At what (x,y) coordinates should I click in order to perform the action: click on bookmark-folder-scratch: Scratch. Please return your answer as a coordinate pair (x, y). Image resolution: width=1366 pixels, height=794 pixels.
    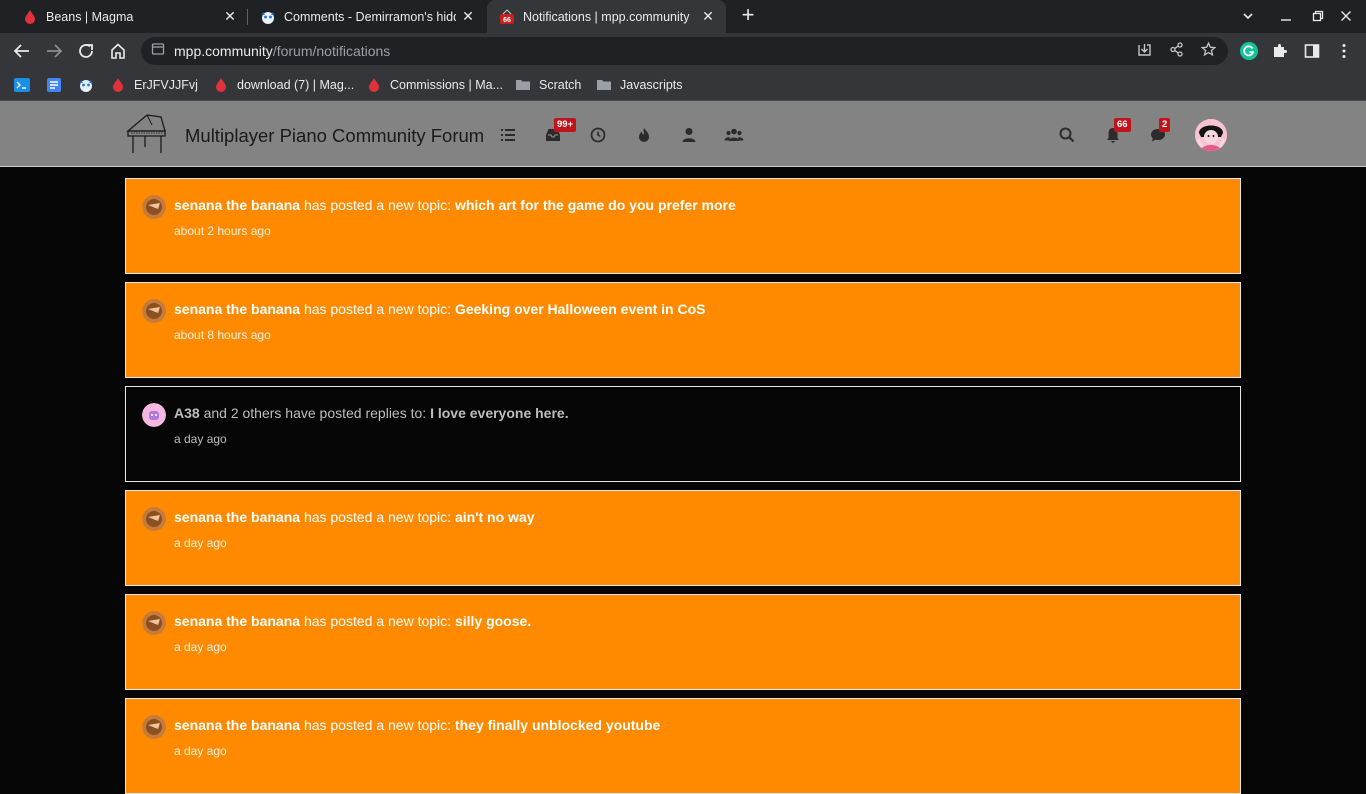
    Looking at the image, I should click on (548, 85).